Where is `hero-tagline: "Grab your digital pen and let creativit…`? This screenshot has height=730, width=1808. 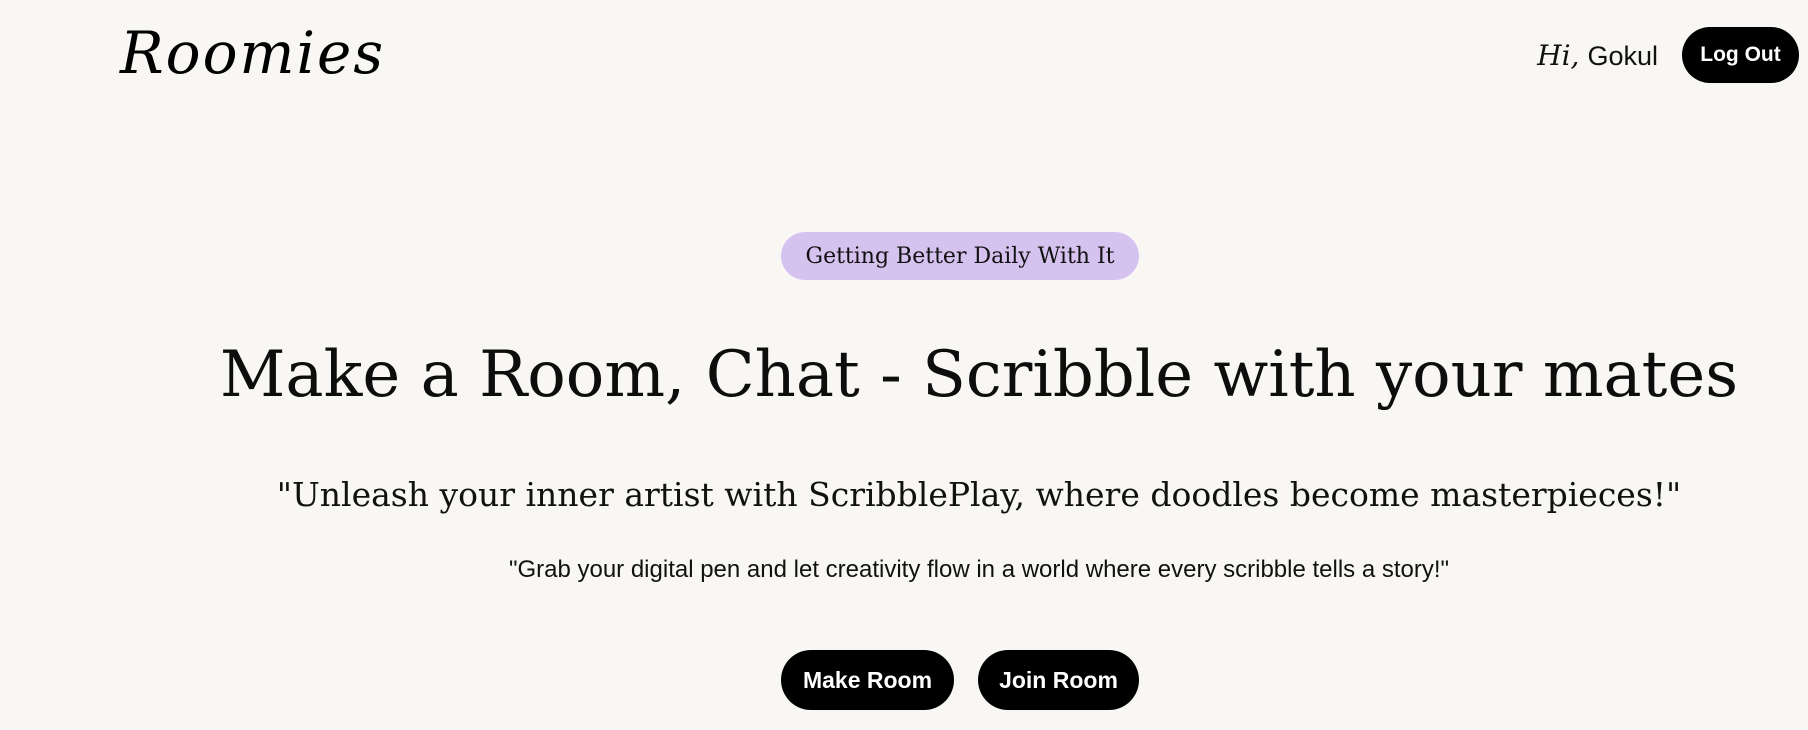 hero-tagline: "Grab your digital pen and let creativit… is located at coordinates (979, 569).